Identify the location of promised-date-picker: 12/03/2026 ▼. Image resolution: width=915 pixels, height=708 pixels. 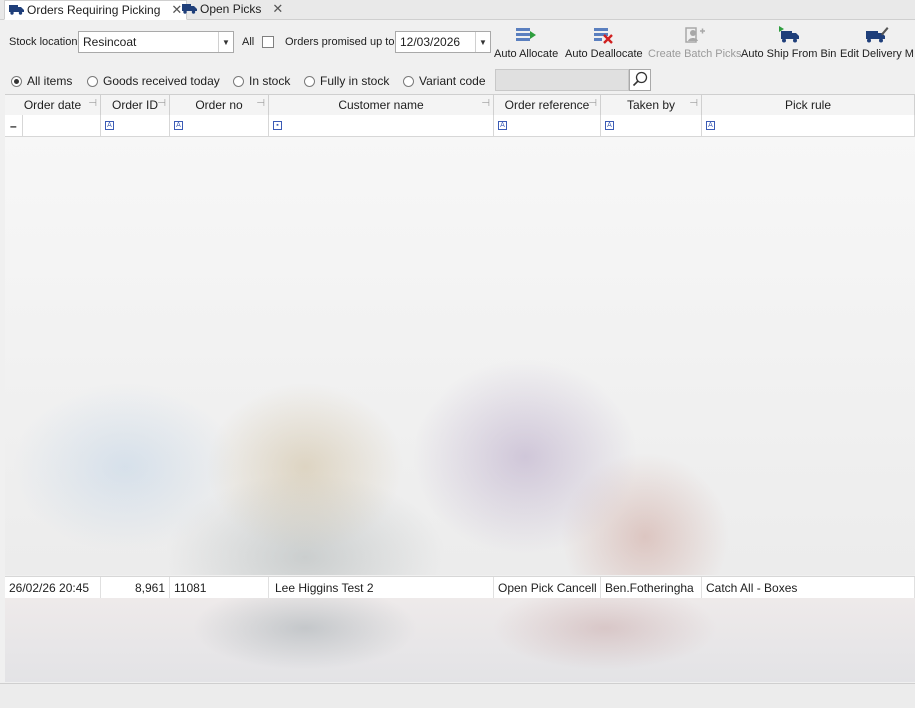
(443, 42).